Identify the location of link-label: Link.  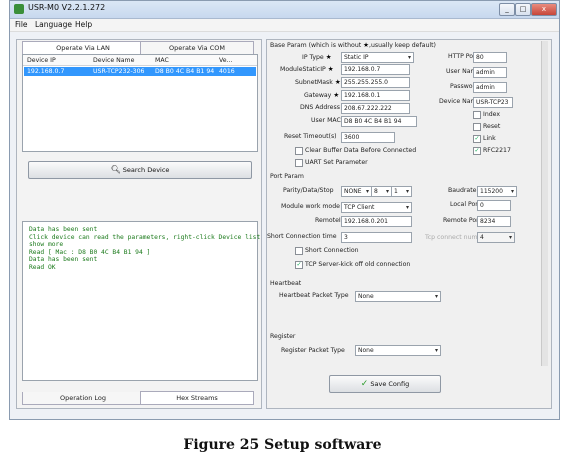
(489, 138).